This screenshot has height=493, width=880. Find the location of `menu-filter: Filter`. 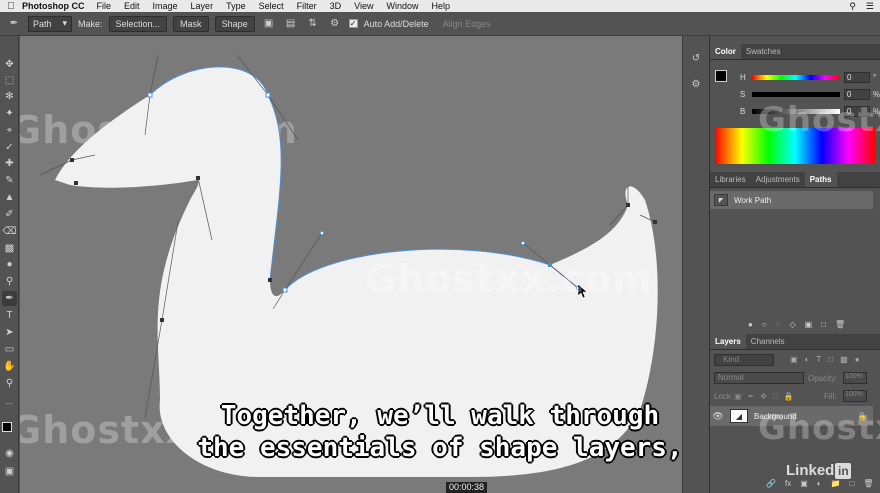

menu-filter: Filter is located at coordinates (307, 6).